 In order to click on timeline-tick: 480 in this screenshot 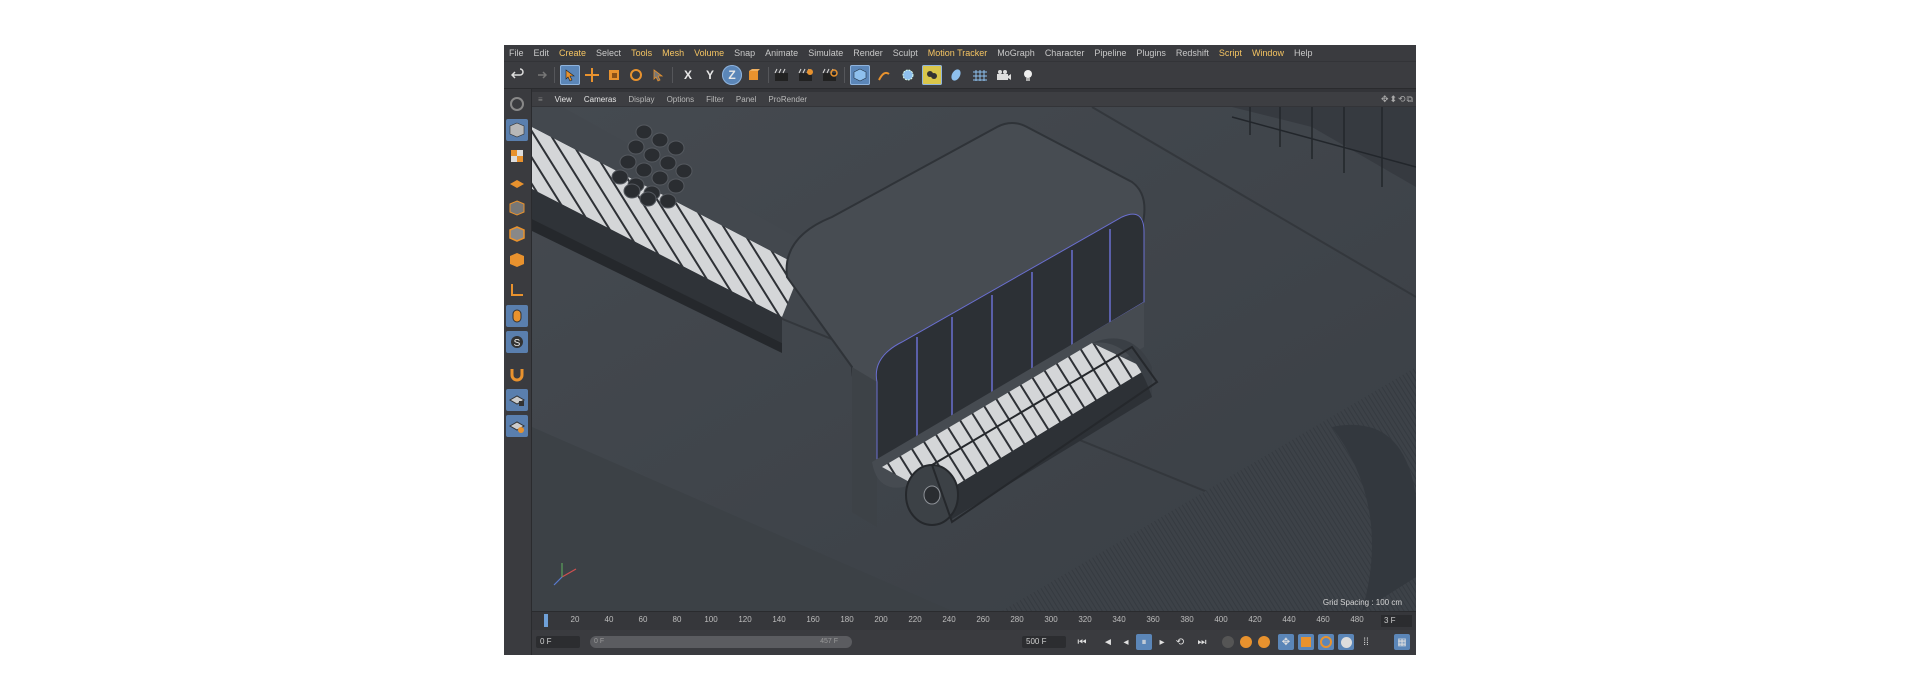, I will do `click(1357, 619)`.